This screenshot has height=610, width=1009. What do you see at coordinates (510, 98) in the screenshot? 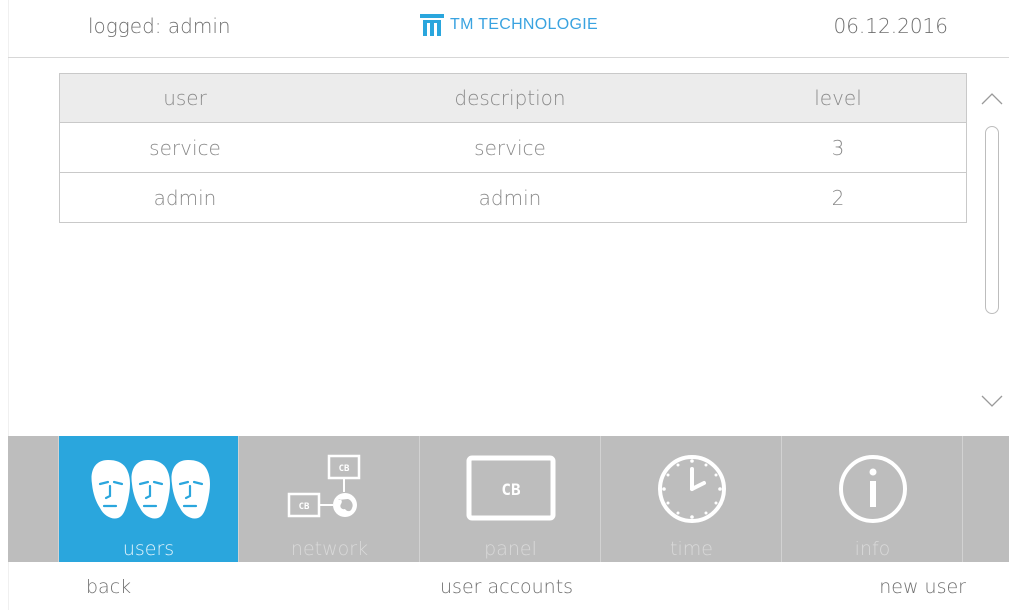
I see `column-header-description: description` at bounding box center [510, 98].